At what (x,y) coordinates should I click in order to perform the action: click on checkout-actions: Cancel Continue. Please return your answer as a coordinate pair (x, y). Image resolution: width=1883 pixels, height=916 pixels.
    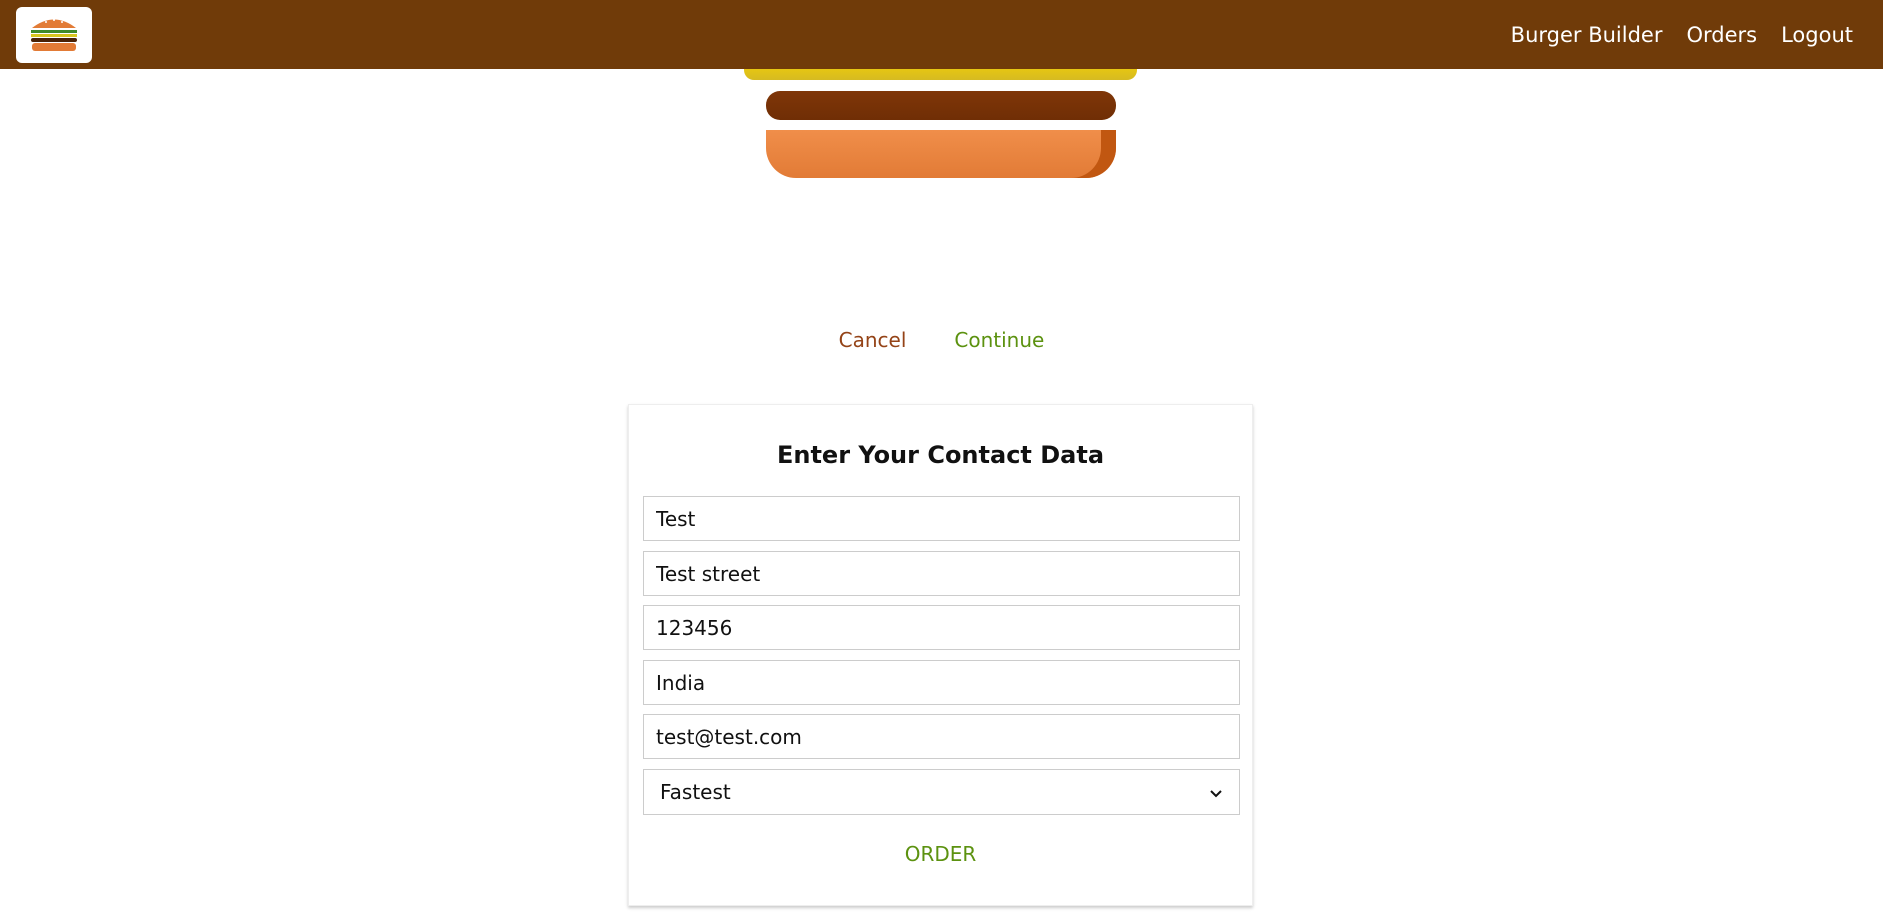
    Looking at the image, I should click on (941, 340).